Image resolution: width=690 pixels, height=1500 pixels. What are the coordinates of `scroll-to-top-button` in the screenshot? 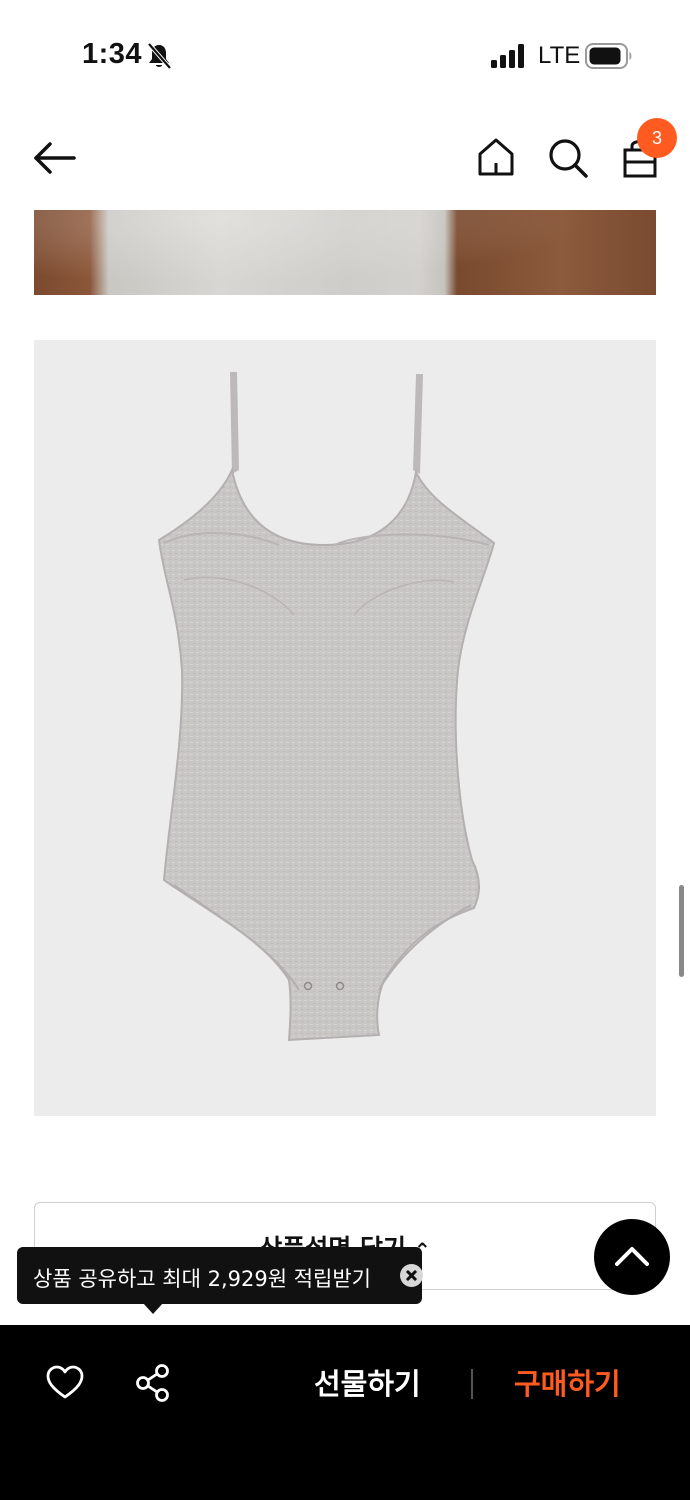 It's located at (632, 1257).